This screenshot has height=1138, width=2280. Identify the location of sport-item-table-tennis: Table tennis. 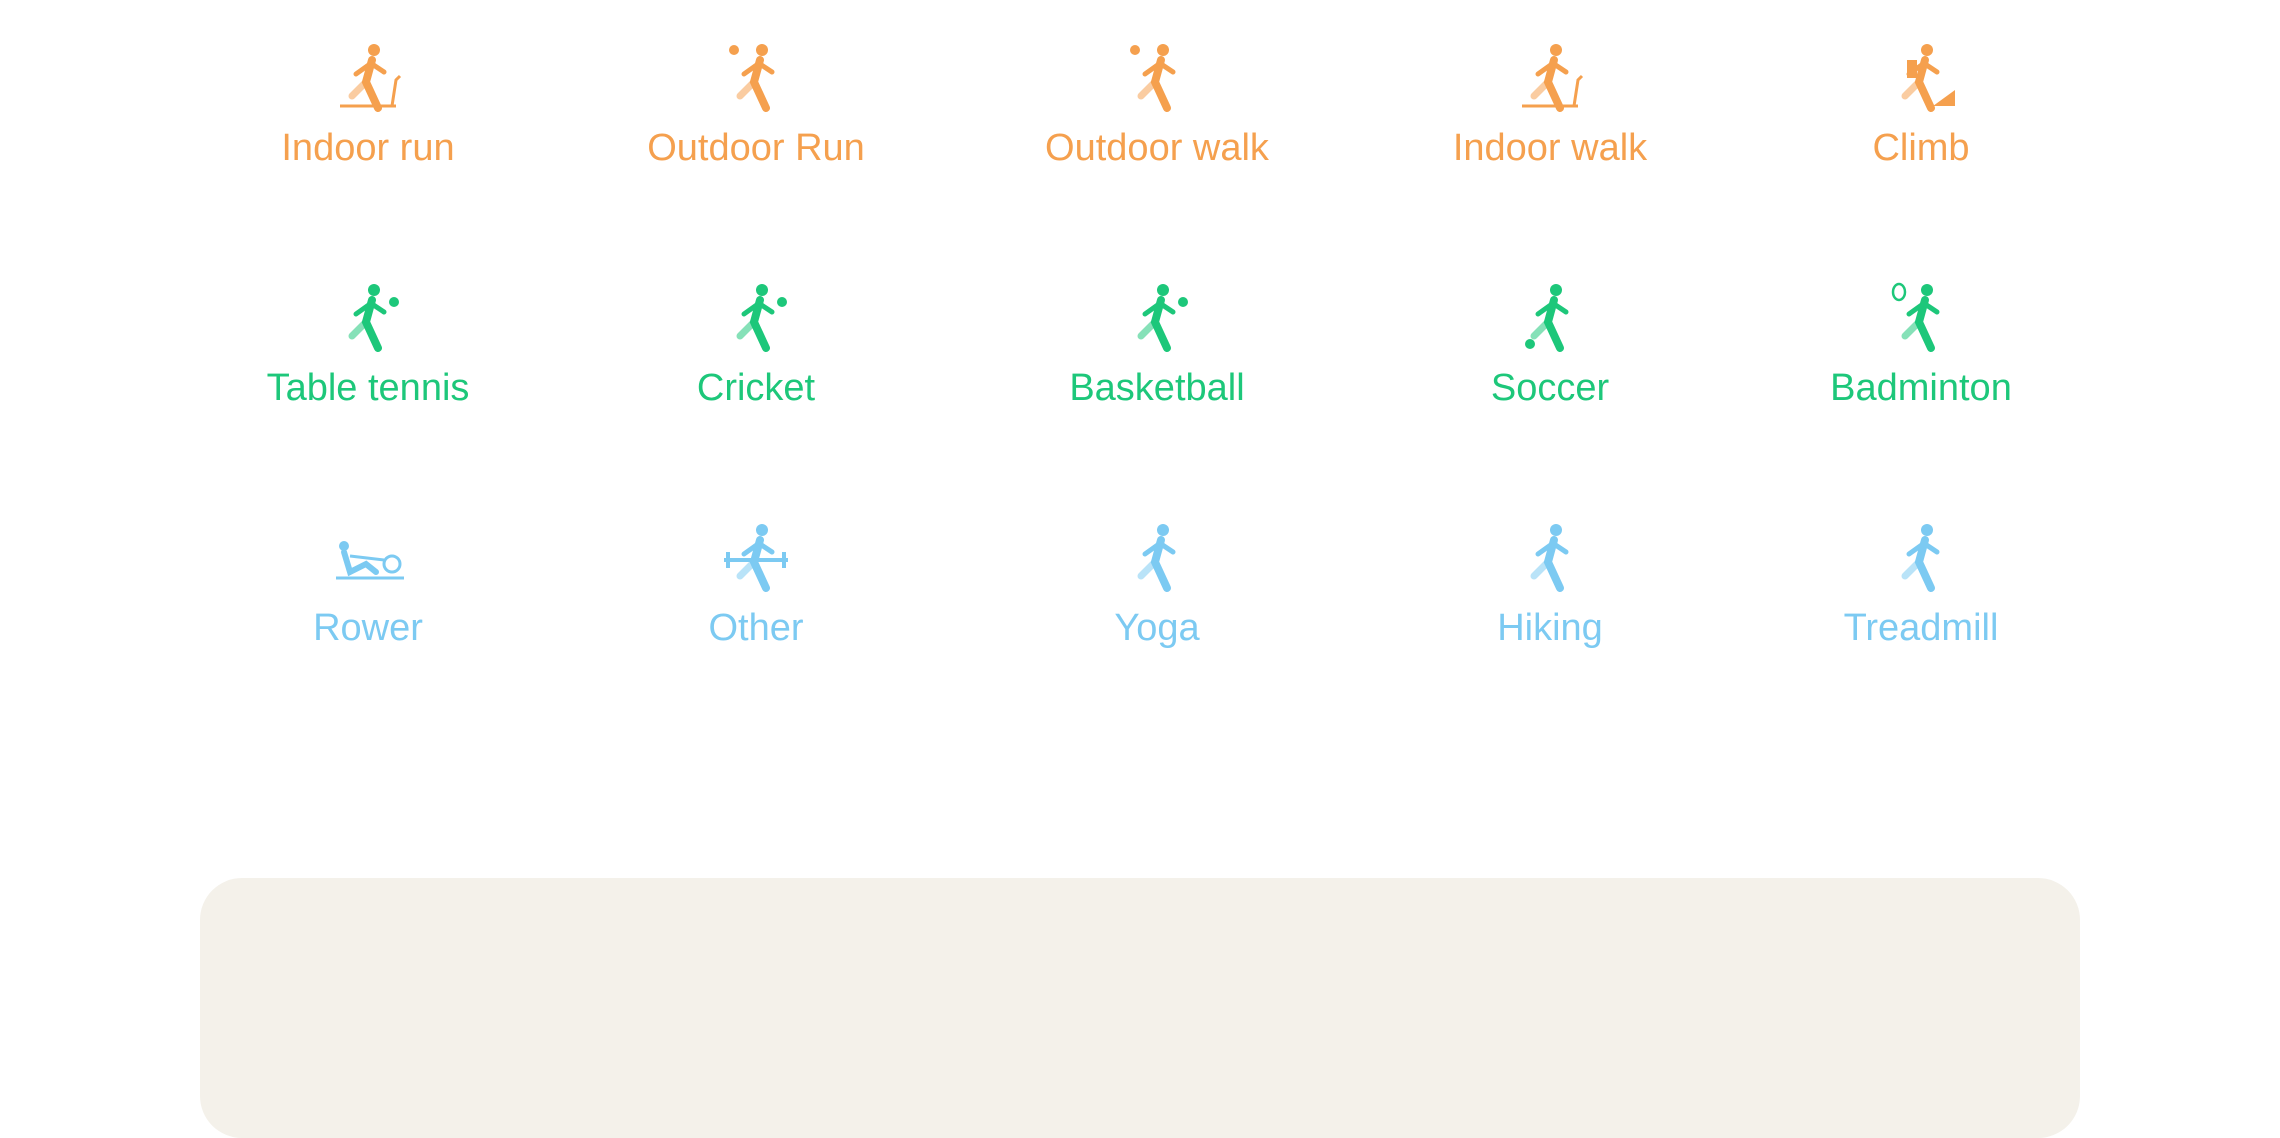
(368, 345).